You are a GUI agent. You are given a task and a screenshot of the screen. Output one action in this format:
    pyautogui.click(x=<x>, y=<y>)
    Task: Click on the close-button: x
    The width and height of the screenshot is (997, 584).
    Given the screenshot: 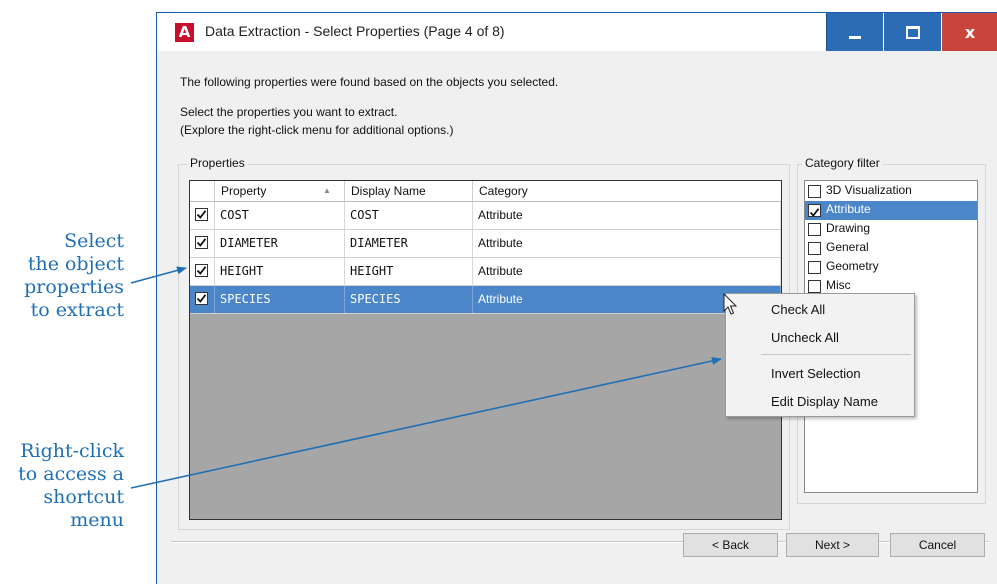 What is the action you would take?
    pyautogui.click(x=969, y=32)
    